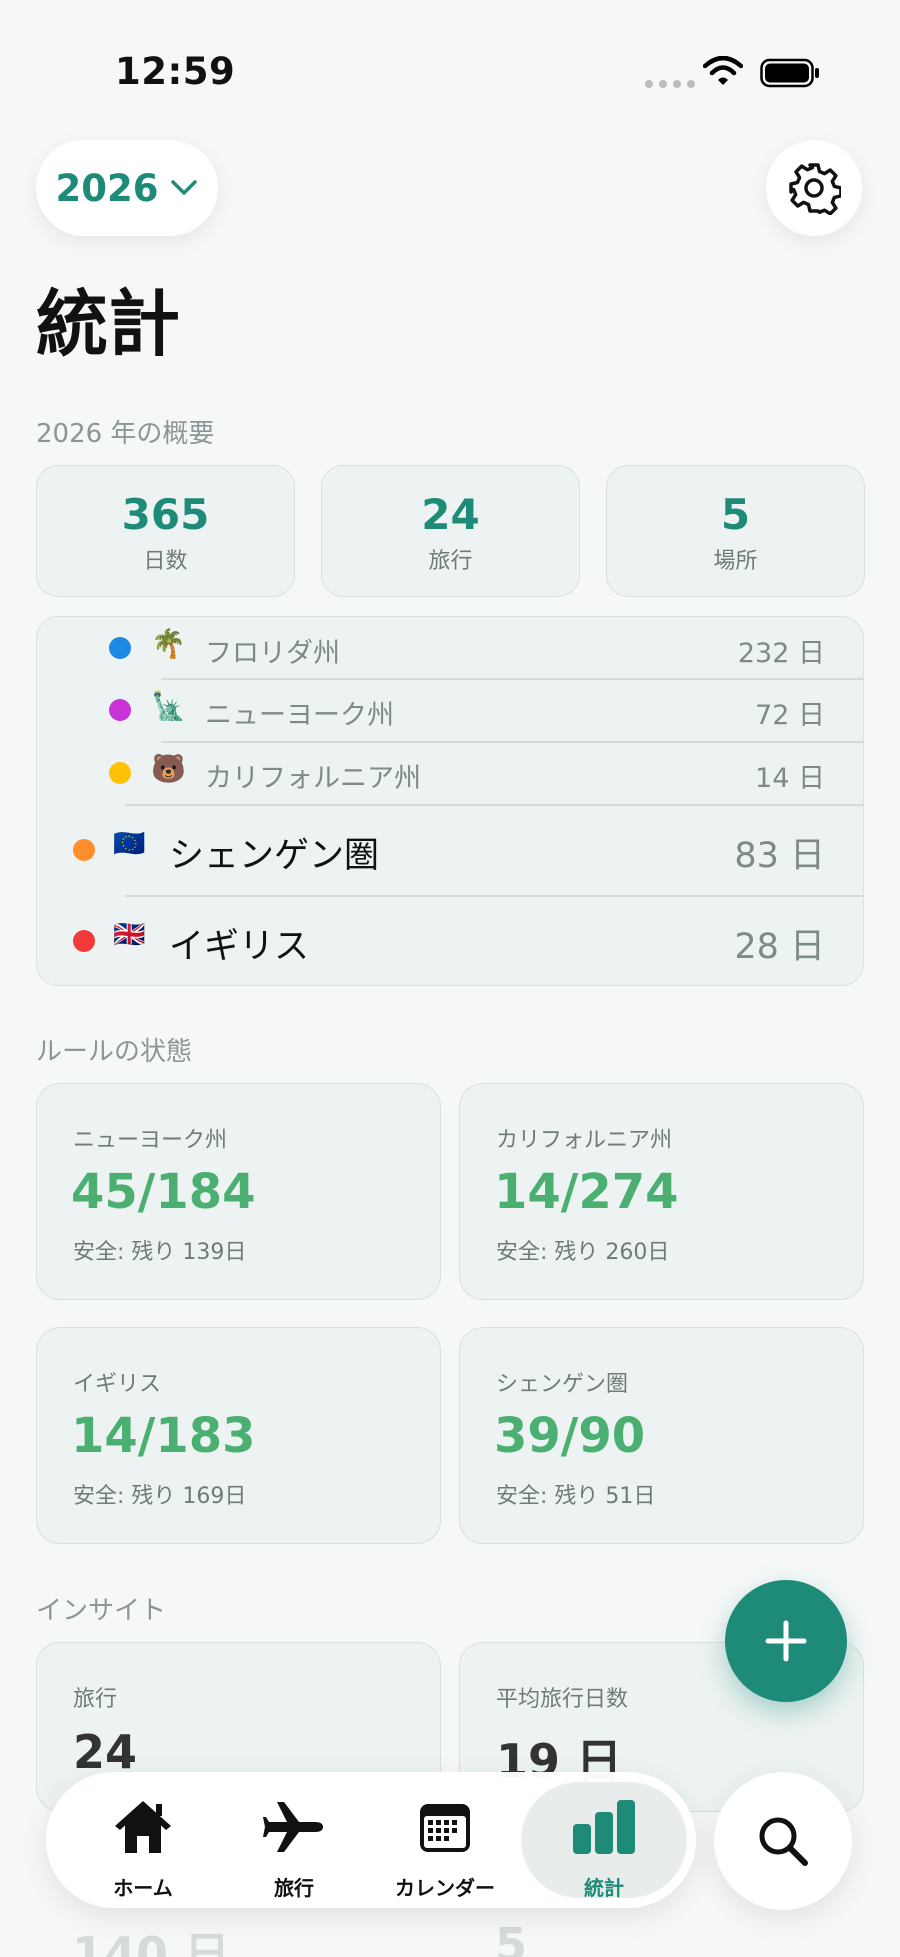  Describe the element at coordinates (101, 1611) in the screenshot. I see `insights-section-label: インサイト` at that location.